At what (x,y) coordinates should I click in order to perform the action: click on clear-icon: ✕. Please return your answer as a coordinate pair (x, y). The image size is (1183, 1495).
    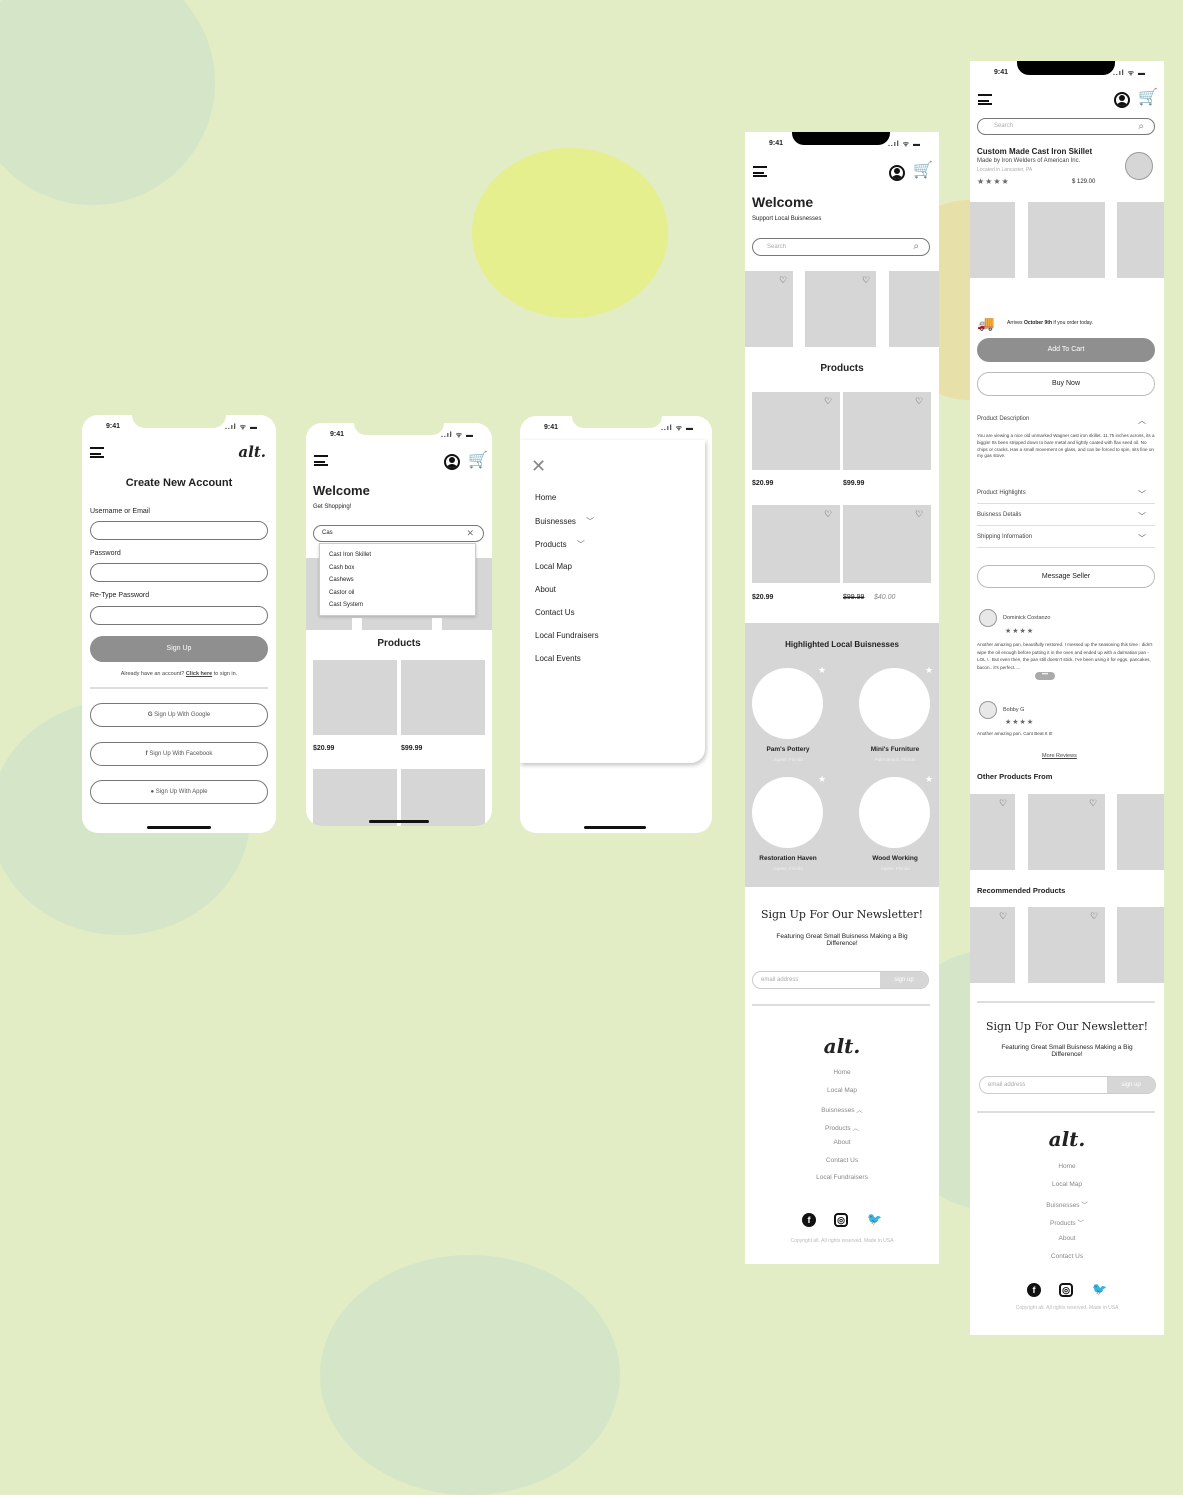
    Looking at the image, I should click on (470, 533).